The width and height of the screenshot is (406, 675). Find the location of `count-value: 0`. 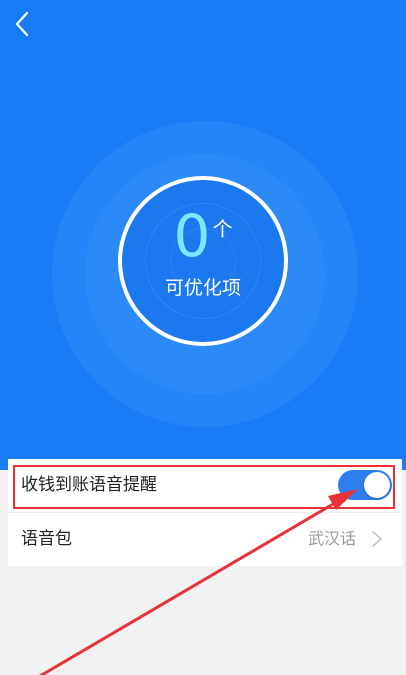

count-value: 0 is located at coordinates (192, 236).